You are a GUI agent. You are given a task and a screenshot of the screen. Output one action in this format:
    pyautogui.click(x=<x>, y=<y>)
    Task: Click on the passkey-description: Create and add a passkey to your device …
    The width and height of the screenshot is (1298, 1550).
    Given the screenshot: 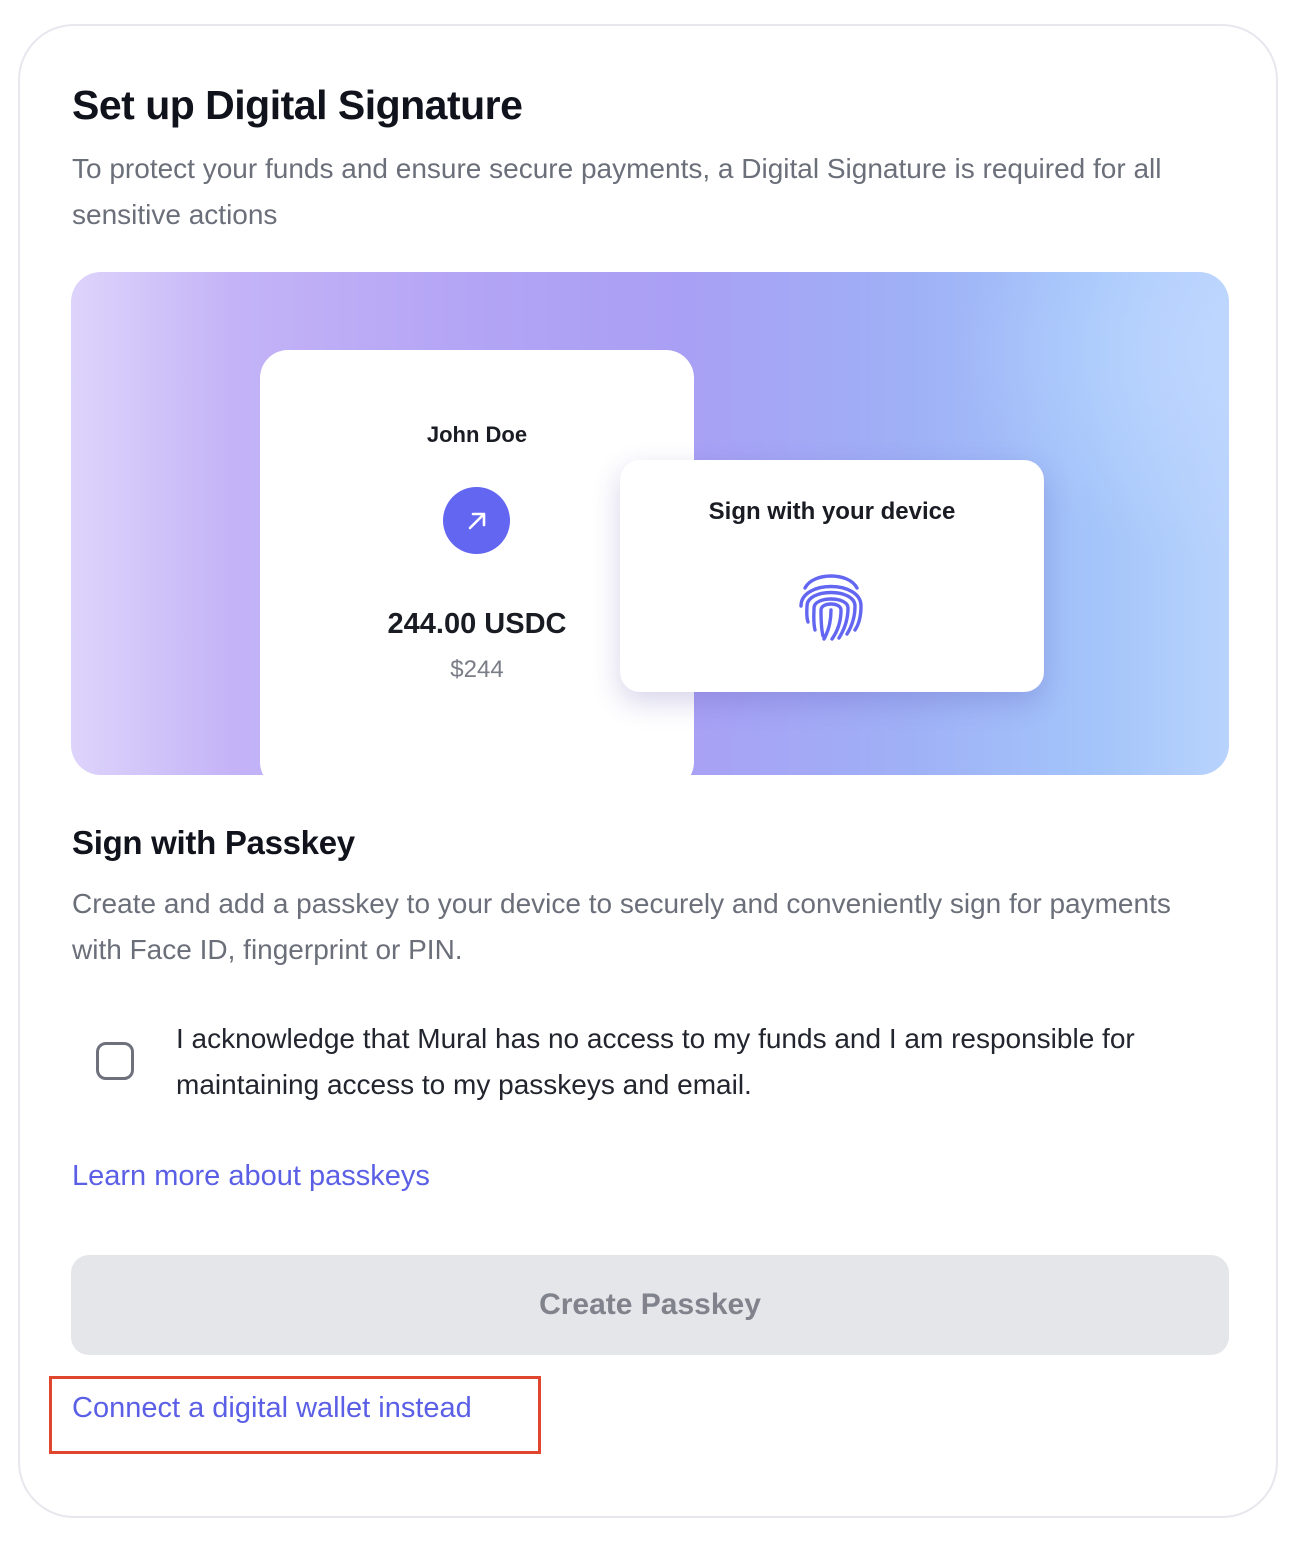 What is the action you would take?
    pyautogui.click(x=621, y=926)
    